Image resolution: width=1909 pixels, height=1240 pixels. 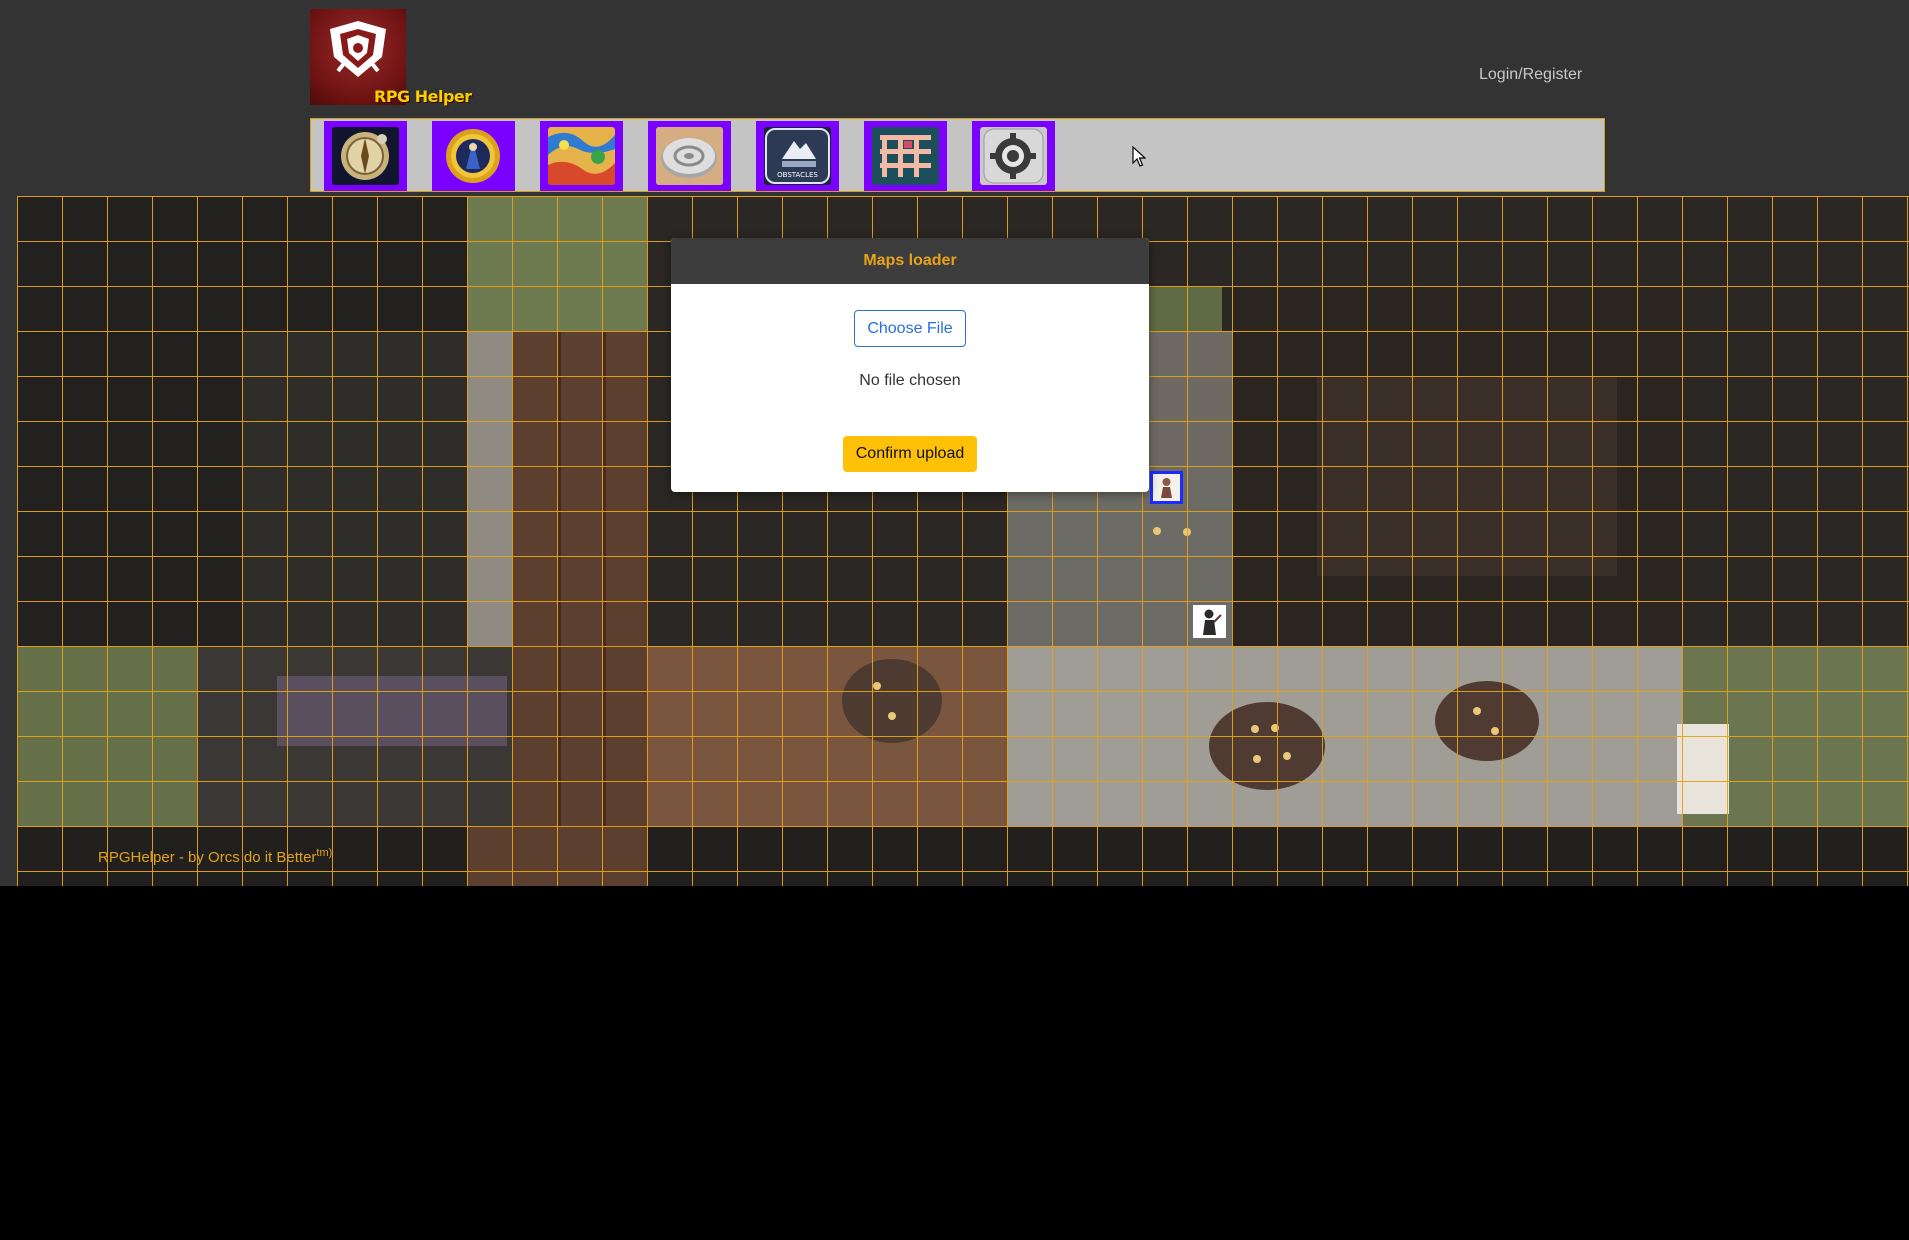 I want to click on footer-credit: RPGHelper - by Orcs do it Bettertm), so click(x=215, y=856).